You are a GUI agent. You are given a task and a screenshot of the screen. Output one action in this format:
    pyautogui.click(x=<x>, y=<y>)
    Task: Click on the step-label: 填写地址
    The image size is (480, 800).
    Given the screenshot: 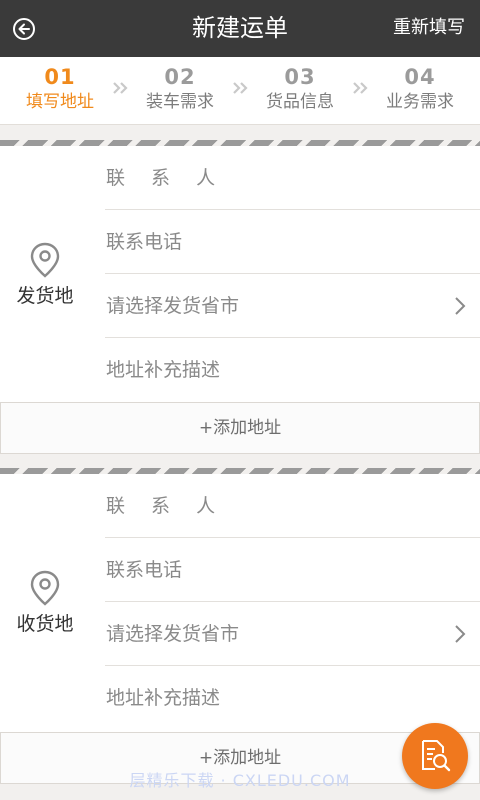 What is the action you would take?
    pyautogui.click(x=60, y=102)
    